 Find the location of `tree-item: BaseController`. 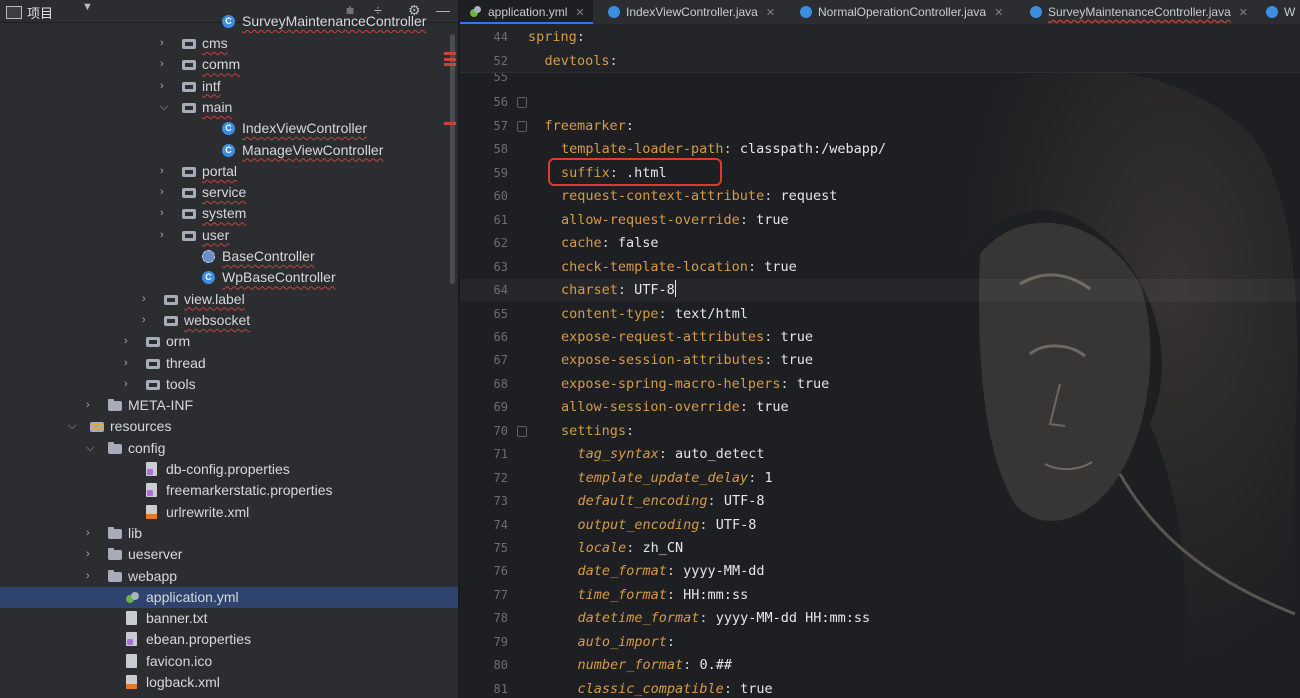

tree-item: BaseController is located at coordinates (229, 256).